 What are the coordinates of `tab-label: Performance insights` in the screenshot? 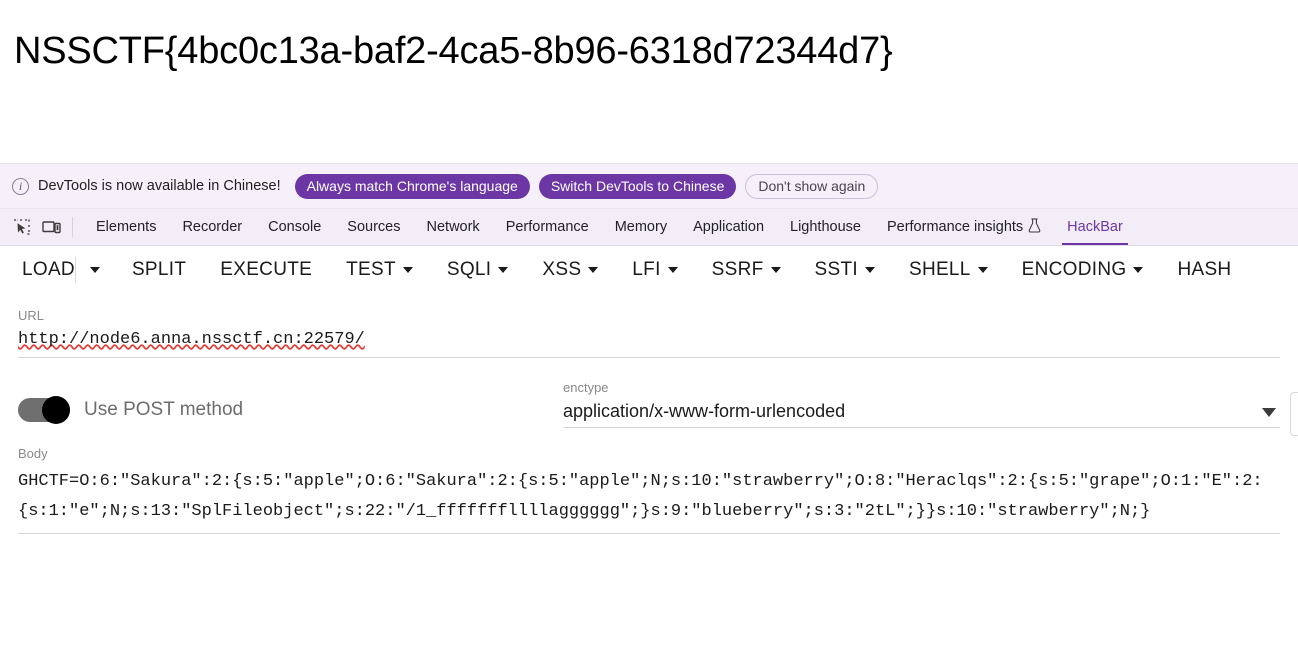 It's located at (955, 227).